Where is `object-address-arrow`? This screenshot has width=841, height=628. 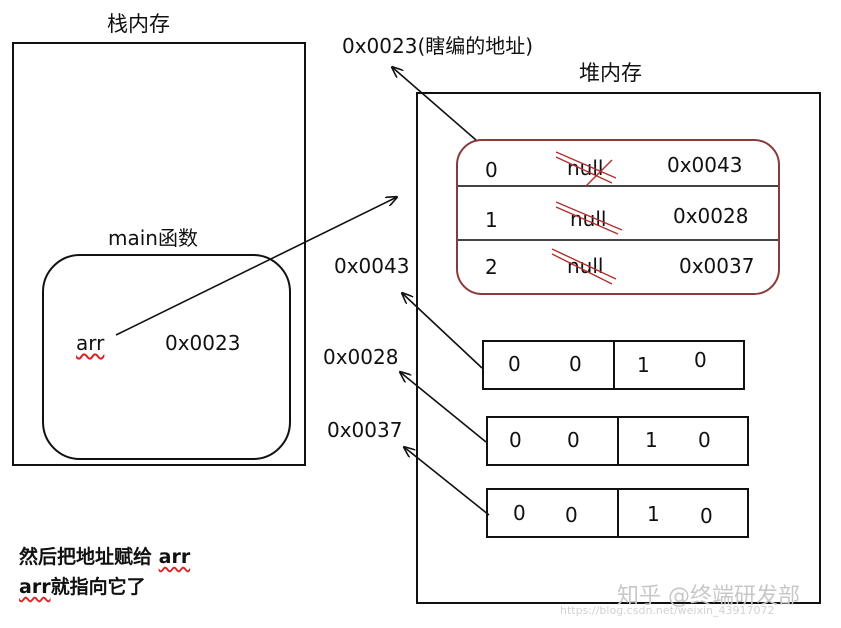 object-address-arrow is located at coordinates (434, 104).